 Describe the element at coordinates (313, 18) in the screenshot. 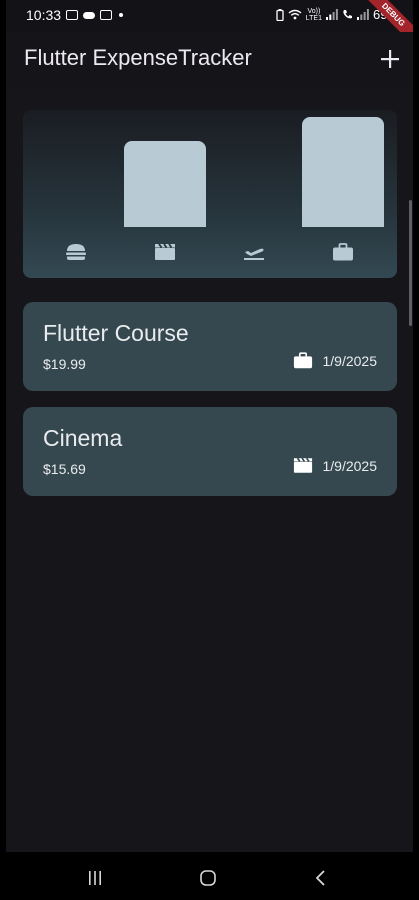

I see `lte-label: LTE1` at that location.